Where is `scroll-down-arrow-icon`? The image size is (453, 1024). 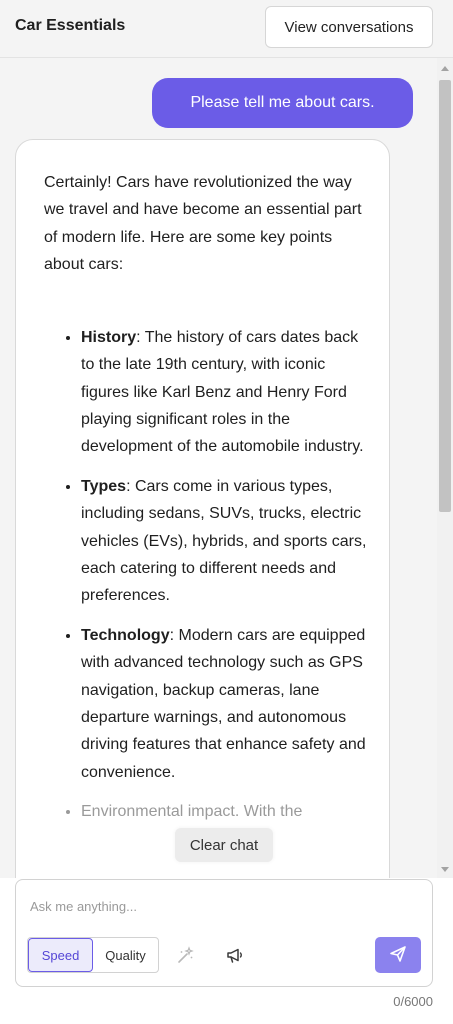
scroll-down-arrow-icon is located at coordinates (445, 869).